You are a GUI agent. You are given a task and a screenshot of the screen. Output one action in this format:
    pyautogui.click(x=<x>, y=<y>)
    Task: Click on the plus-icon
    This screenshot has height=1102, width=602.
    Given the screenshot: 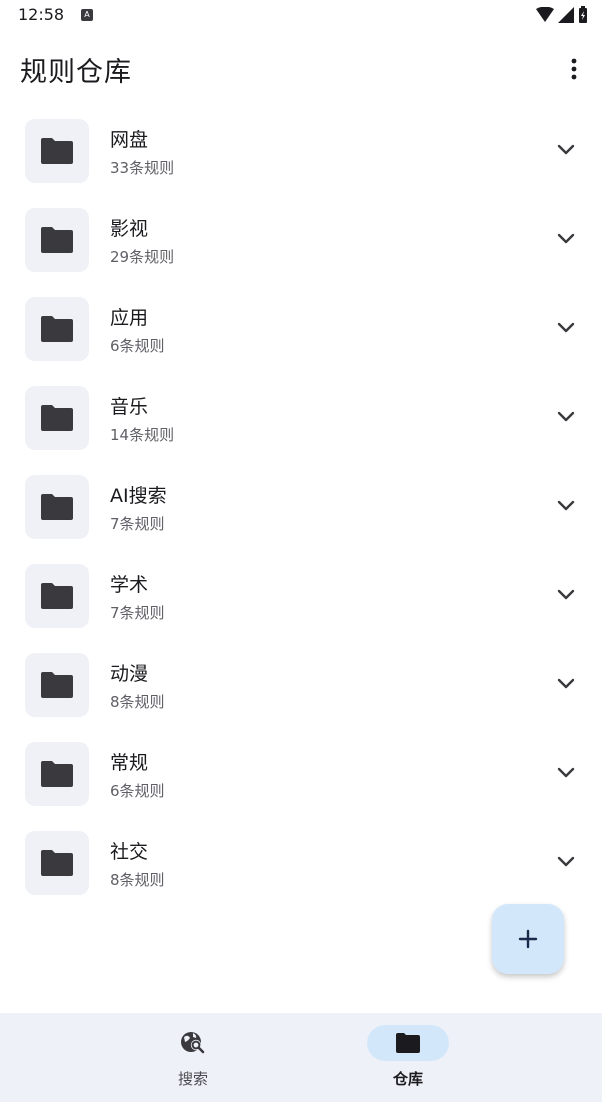 What is the action you would take?
    pyautogui.click(x=528, y=939)
    